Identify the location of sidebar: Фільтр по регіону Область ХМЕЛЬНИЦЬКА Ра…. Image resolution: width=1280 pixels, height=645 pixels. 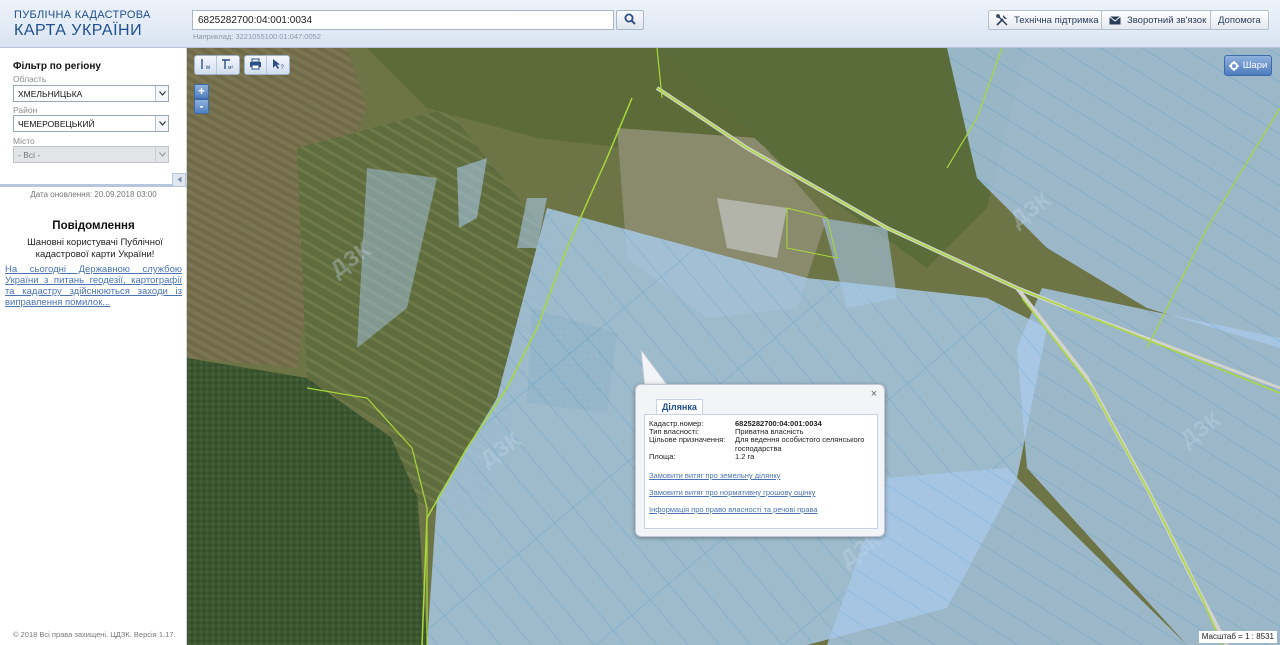
(93, 346).